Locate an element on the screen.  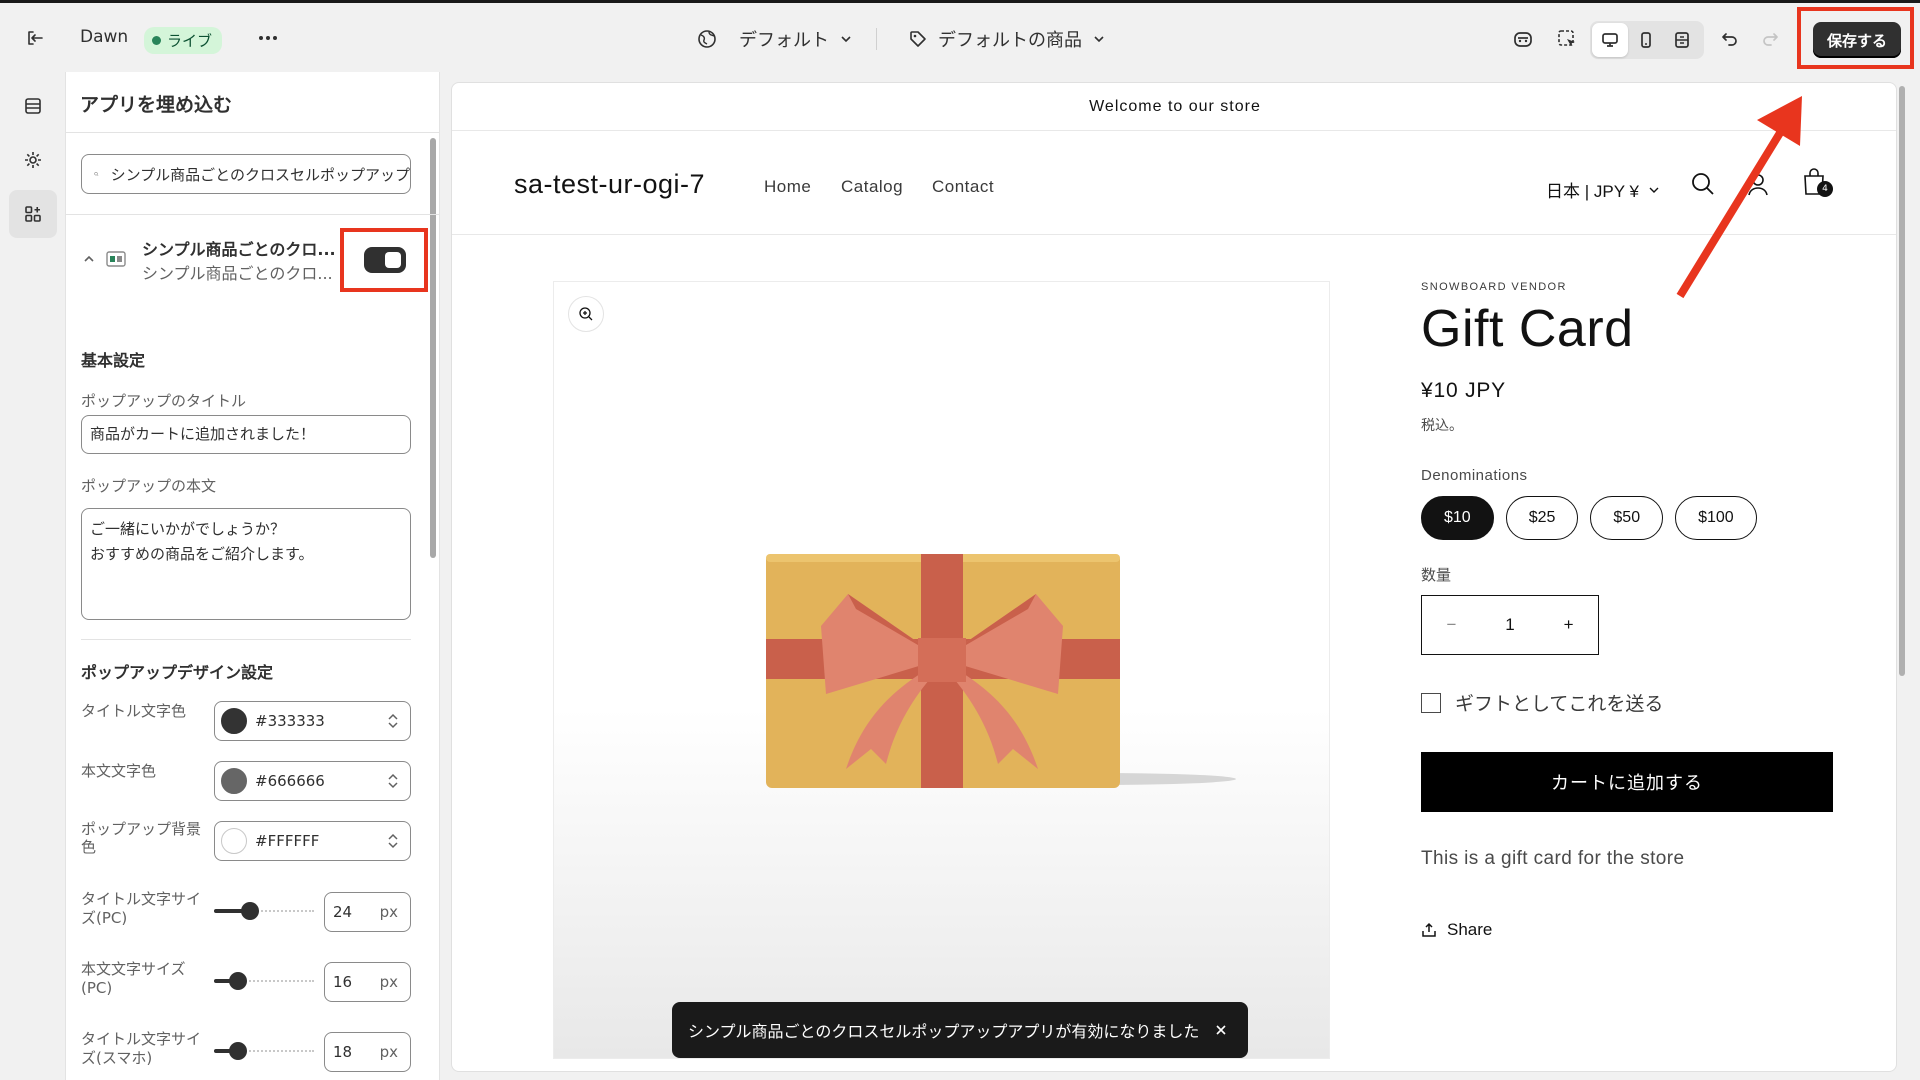
close-icon is located at coordinates (1221, 1030).